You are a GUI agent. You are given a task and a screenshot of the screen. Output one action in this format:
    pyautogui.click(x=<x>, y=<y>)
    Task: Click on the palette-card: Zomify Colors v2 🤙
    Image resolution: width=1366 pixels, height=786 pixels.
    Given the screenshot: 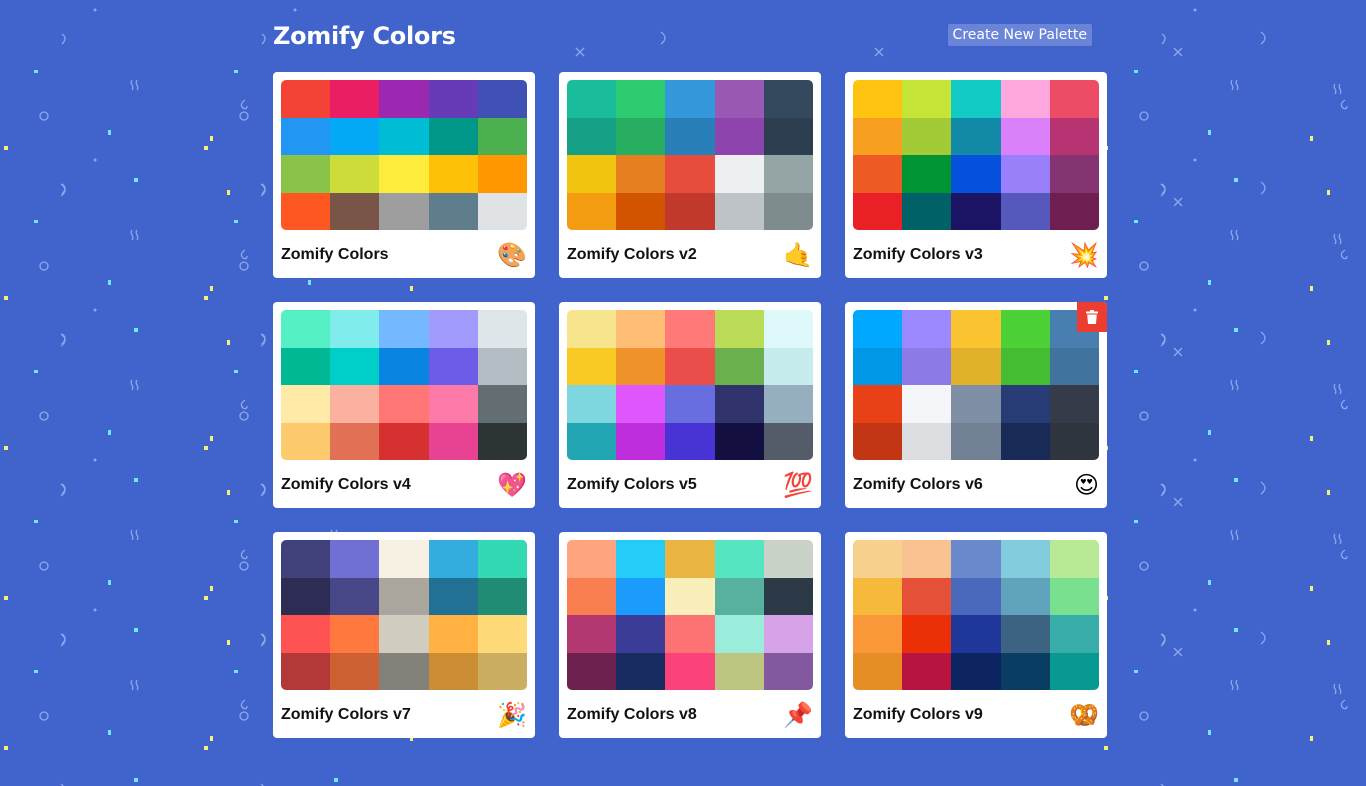 What is the action you would take?
    pyautogui.click(x=690, y=175)
    